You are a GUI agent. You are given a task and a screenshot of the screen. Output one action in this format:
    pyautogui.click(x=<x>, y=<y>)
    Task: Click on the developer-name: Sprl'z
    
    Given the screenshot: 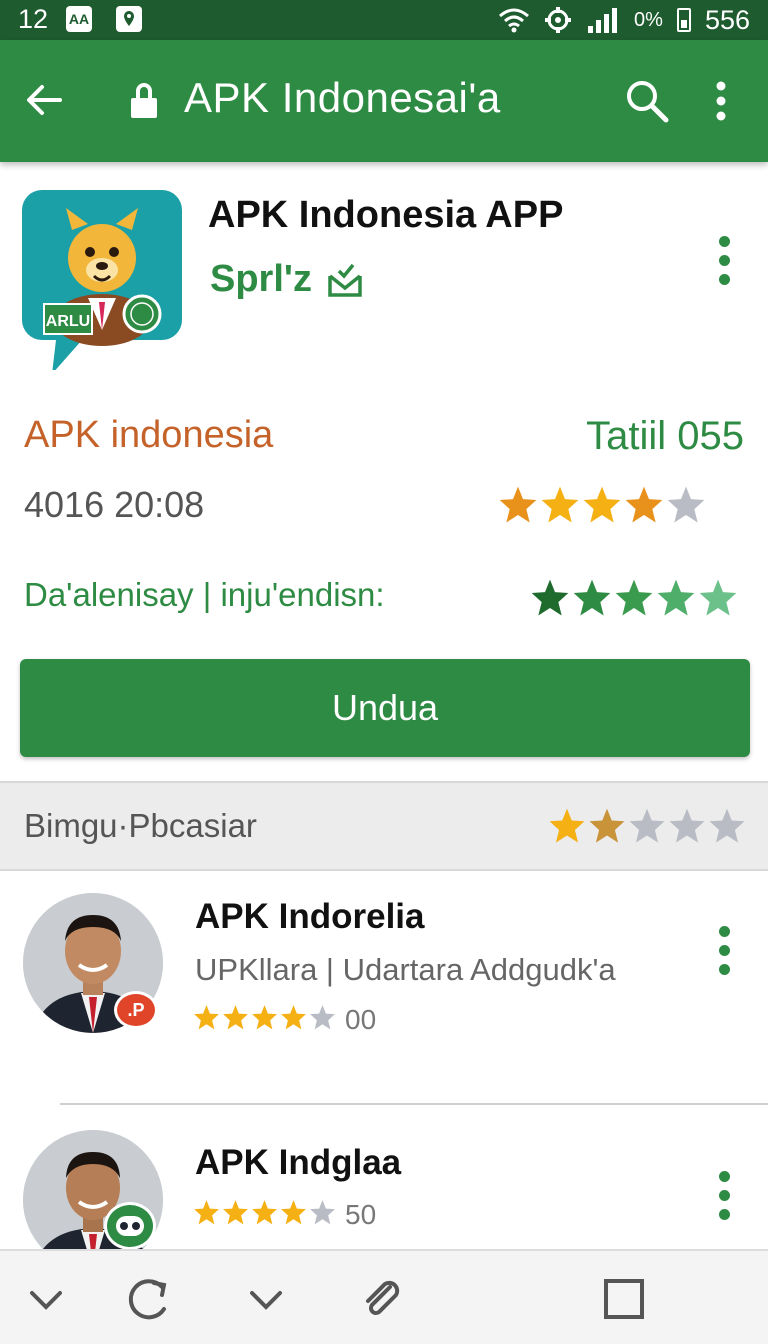 What is the action you would take?
    pyautogui.click(x=261, y=279)
    